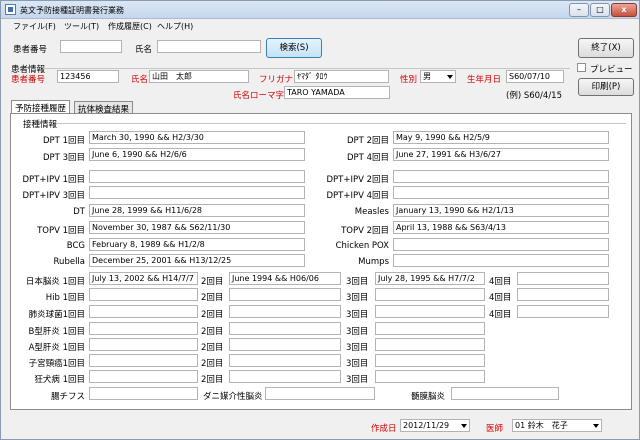  Describe the element at coordinates (233, 397) in the screenshot. I see `tick-encephalitis-label: ダニ媒介性脳炎` at that location.